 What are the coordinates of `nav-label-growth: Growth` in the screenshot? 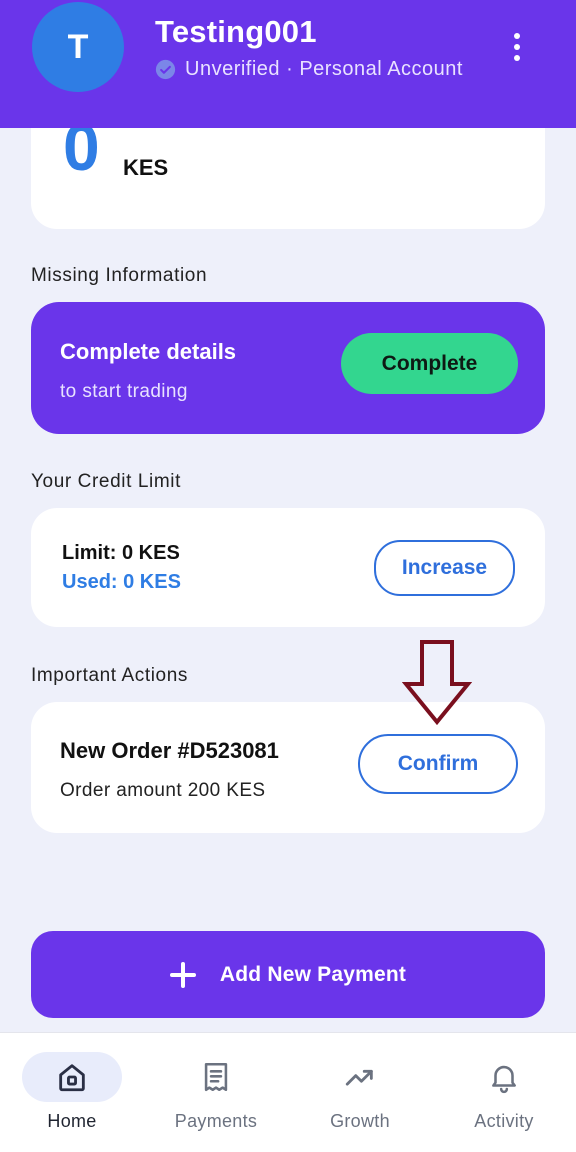 It's located at (360, 1121).